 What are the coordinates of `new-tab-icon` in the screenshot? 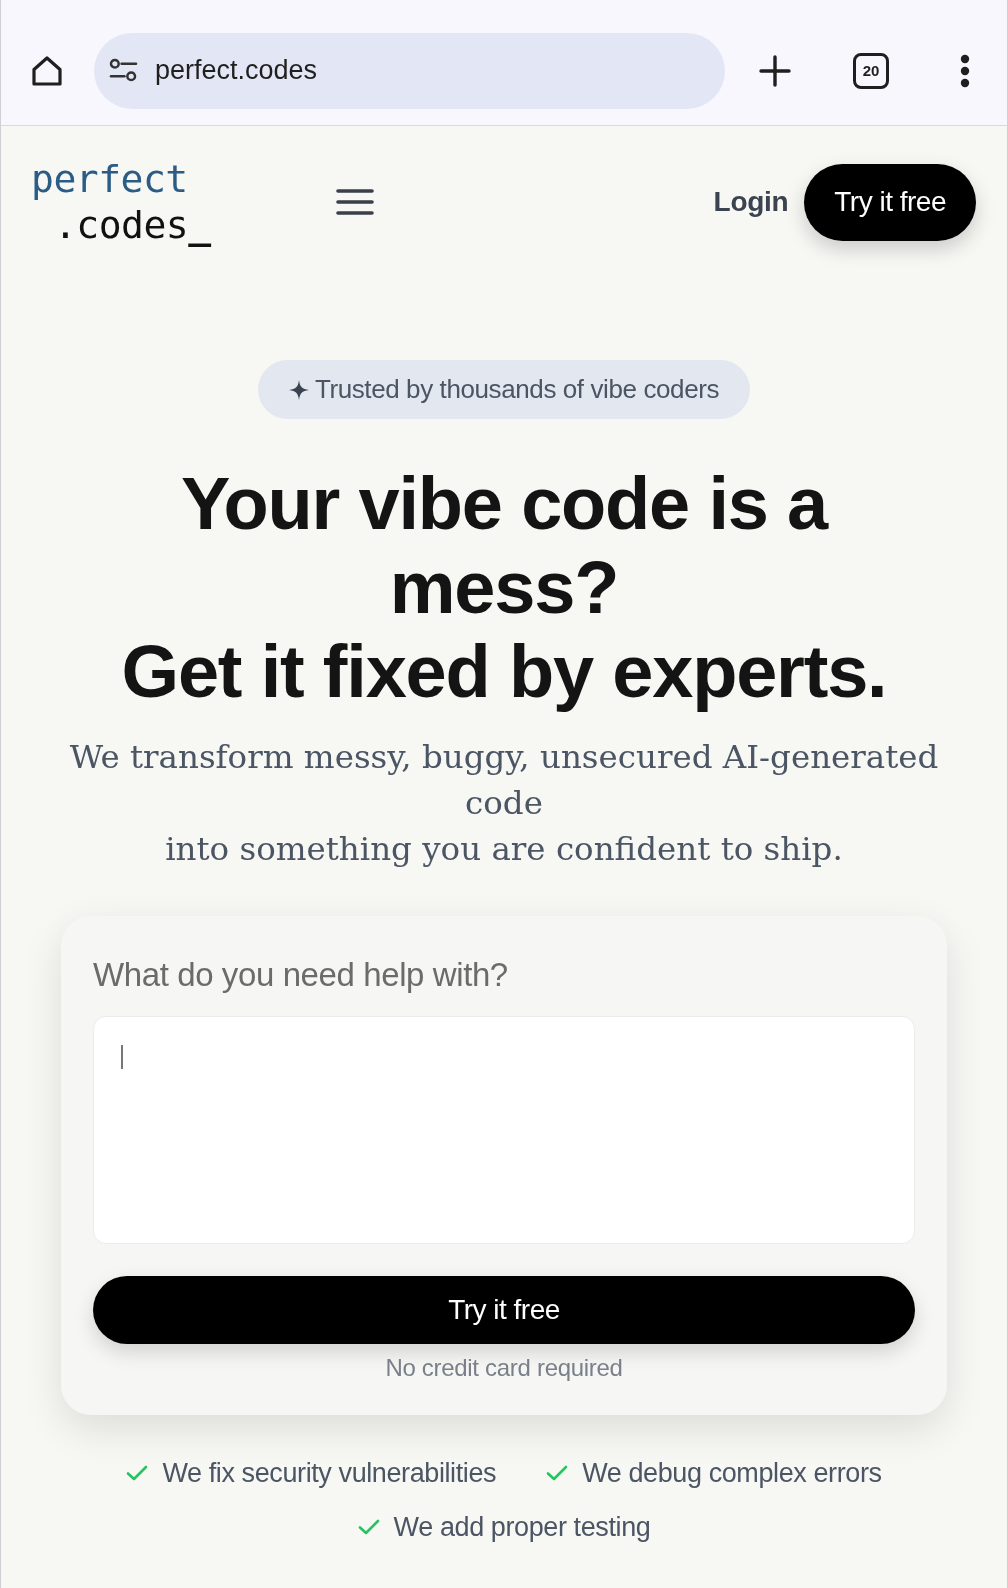 It's located at (775, 70).